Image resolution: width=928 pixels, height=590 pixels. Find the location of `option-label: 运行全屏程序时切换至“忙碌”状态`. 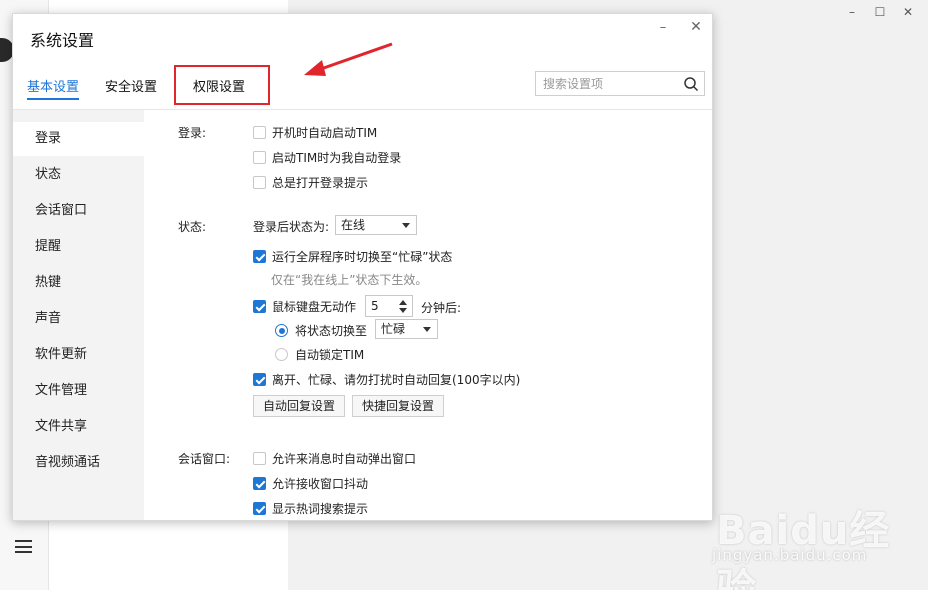

option-label: 运行全屏程序时切换至“忙碌”状态 is located at coordinates (362, 257).